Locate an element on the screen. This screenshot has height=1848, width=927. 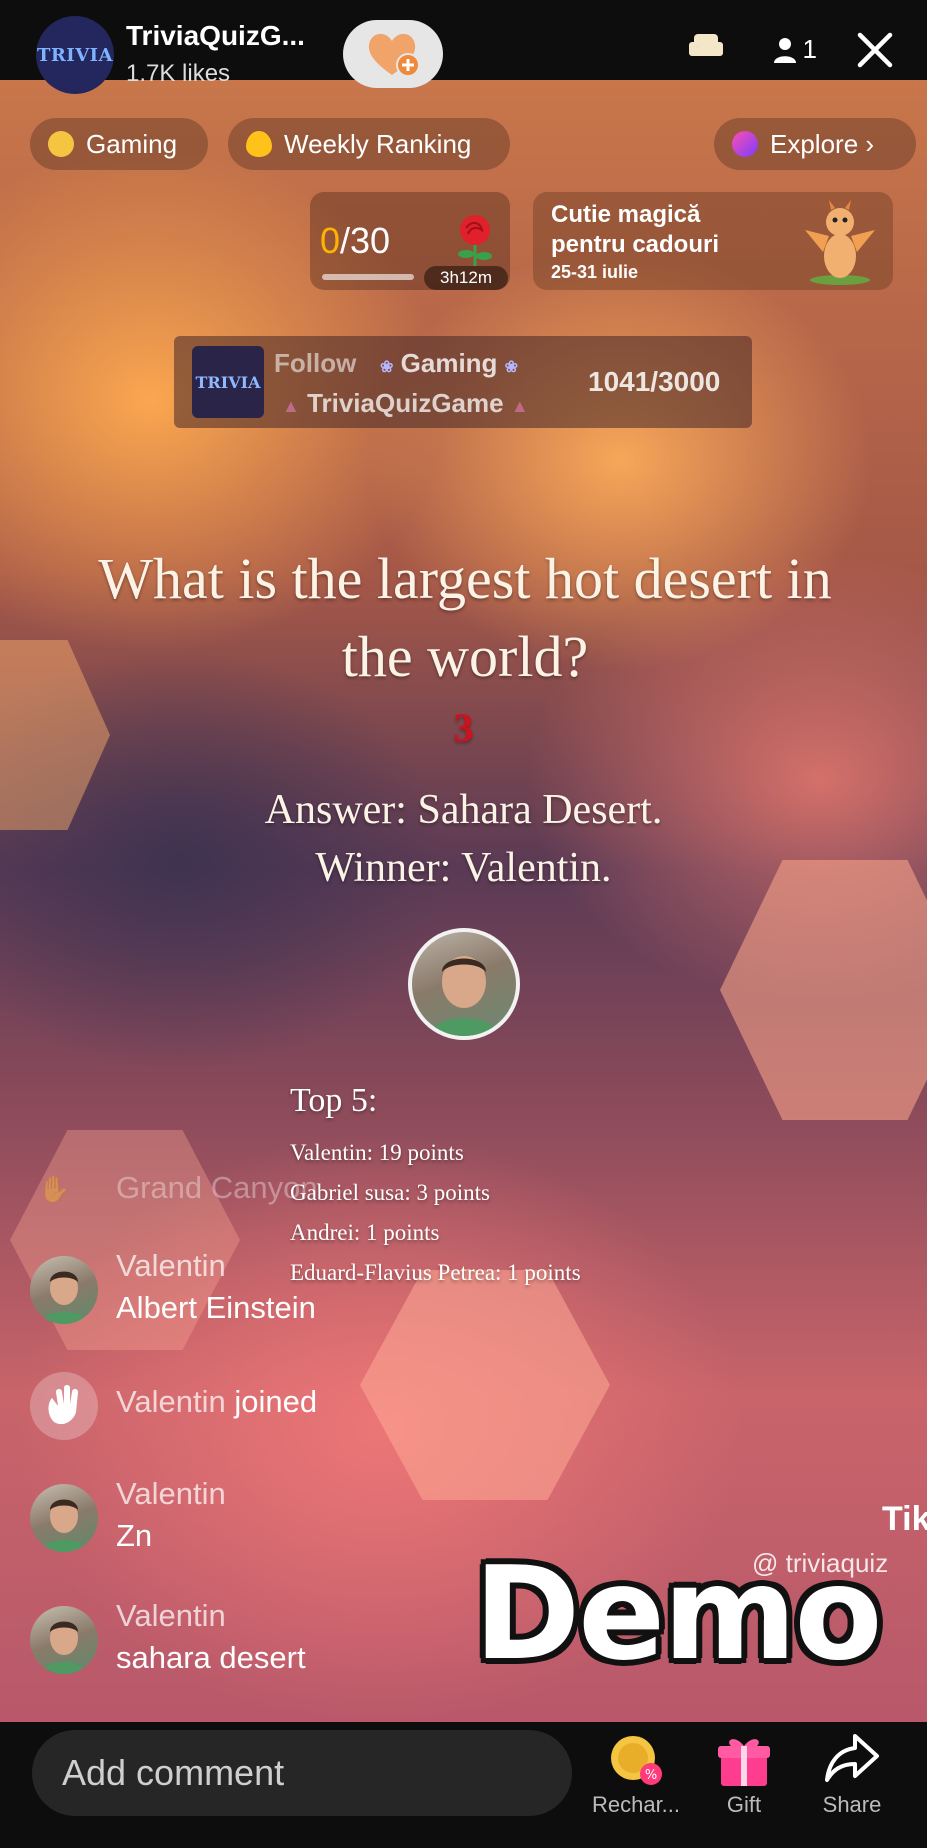
gaming-tag: Gaming is located at coordinates (119, 144).